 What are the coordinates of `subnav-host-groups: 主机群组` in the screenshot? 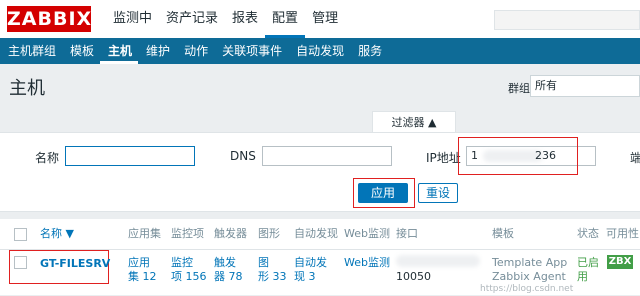 It's located at (31, 51).